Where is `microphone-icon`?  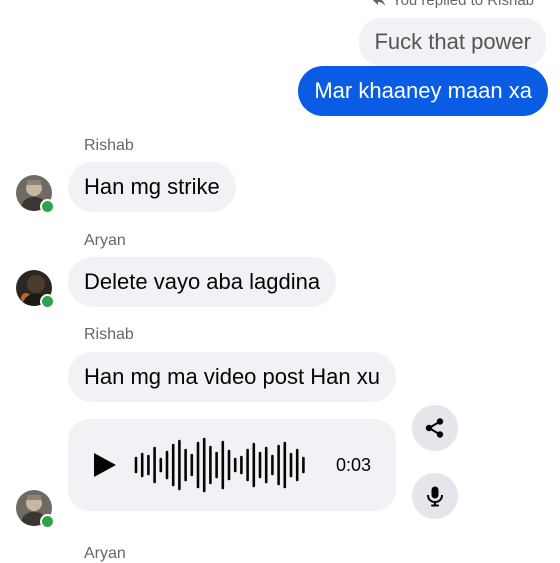
microphone-icon is located at coordinates (435, 496).